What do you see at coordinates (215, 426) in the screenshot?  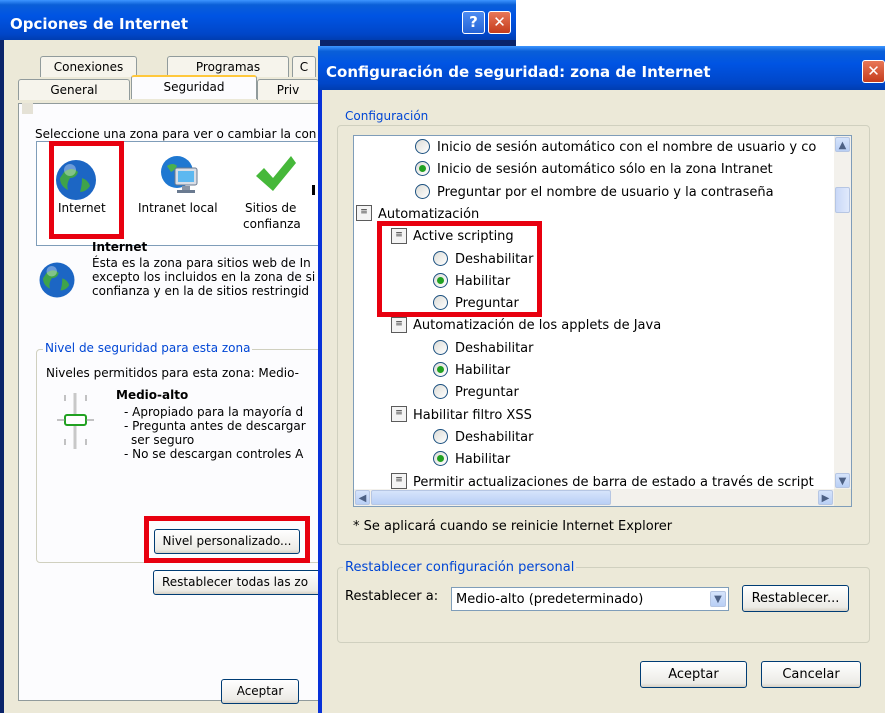 I see `level-desc-line2: - Pregunta antes de descargar` at bounding box center [215, 426].